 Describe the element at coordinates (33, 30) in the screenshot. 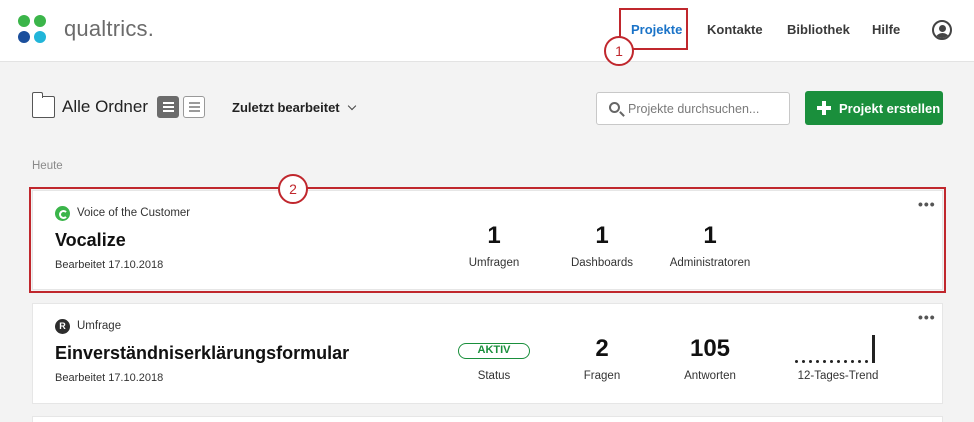

I see `qualtrics-logo` at that location.